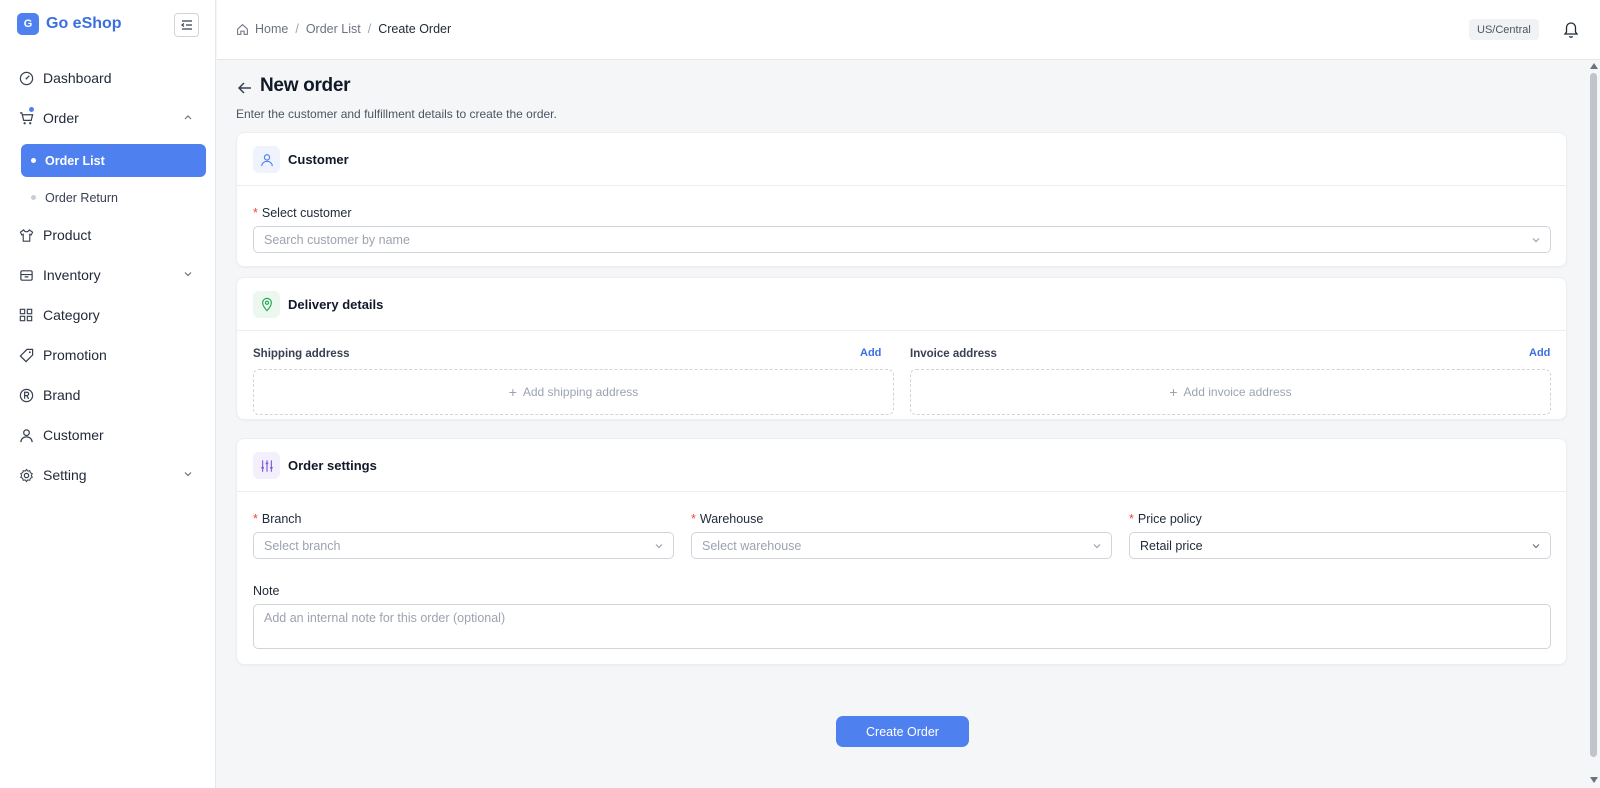 The image size is (1600, 788). Describe the element at coordinates (73, 435) in the screenshot. I see `sidebar-item-label: Customer` at that location.